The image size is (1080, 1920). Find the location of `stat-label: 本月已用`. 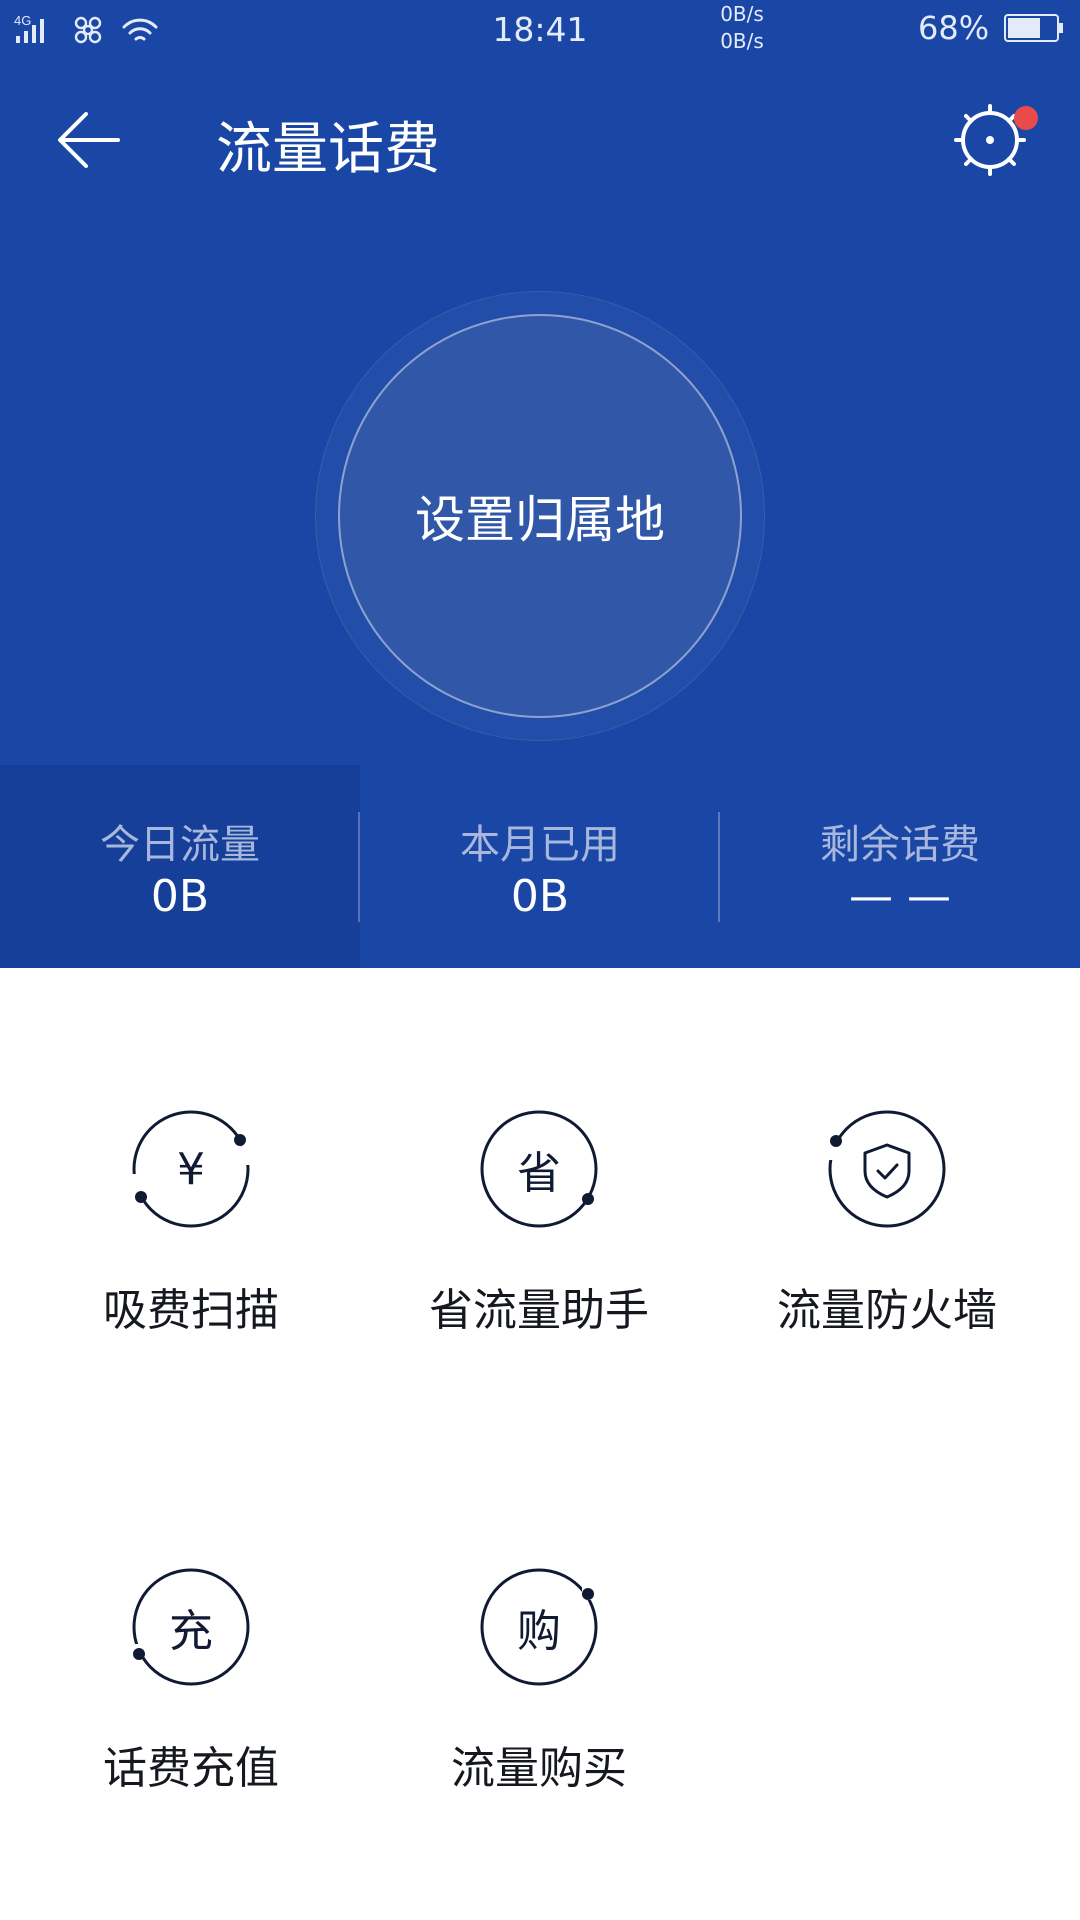

stat-label: 本月已用 is located at coordinates (540, 845).